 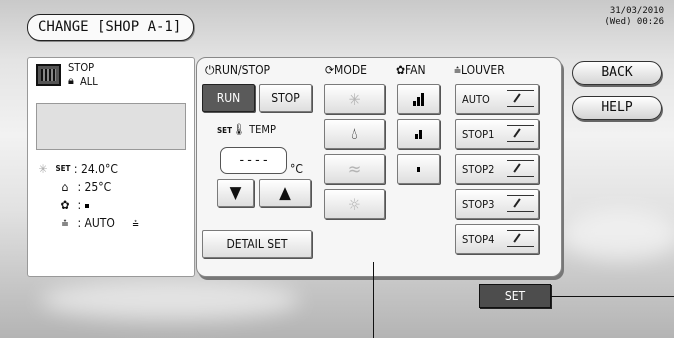 I want to click on fan-low-button, so click(x=418, y=169).